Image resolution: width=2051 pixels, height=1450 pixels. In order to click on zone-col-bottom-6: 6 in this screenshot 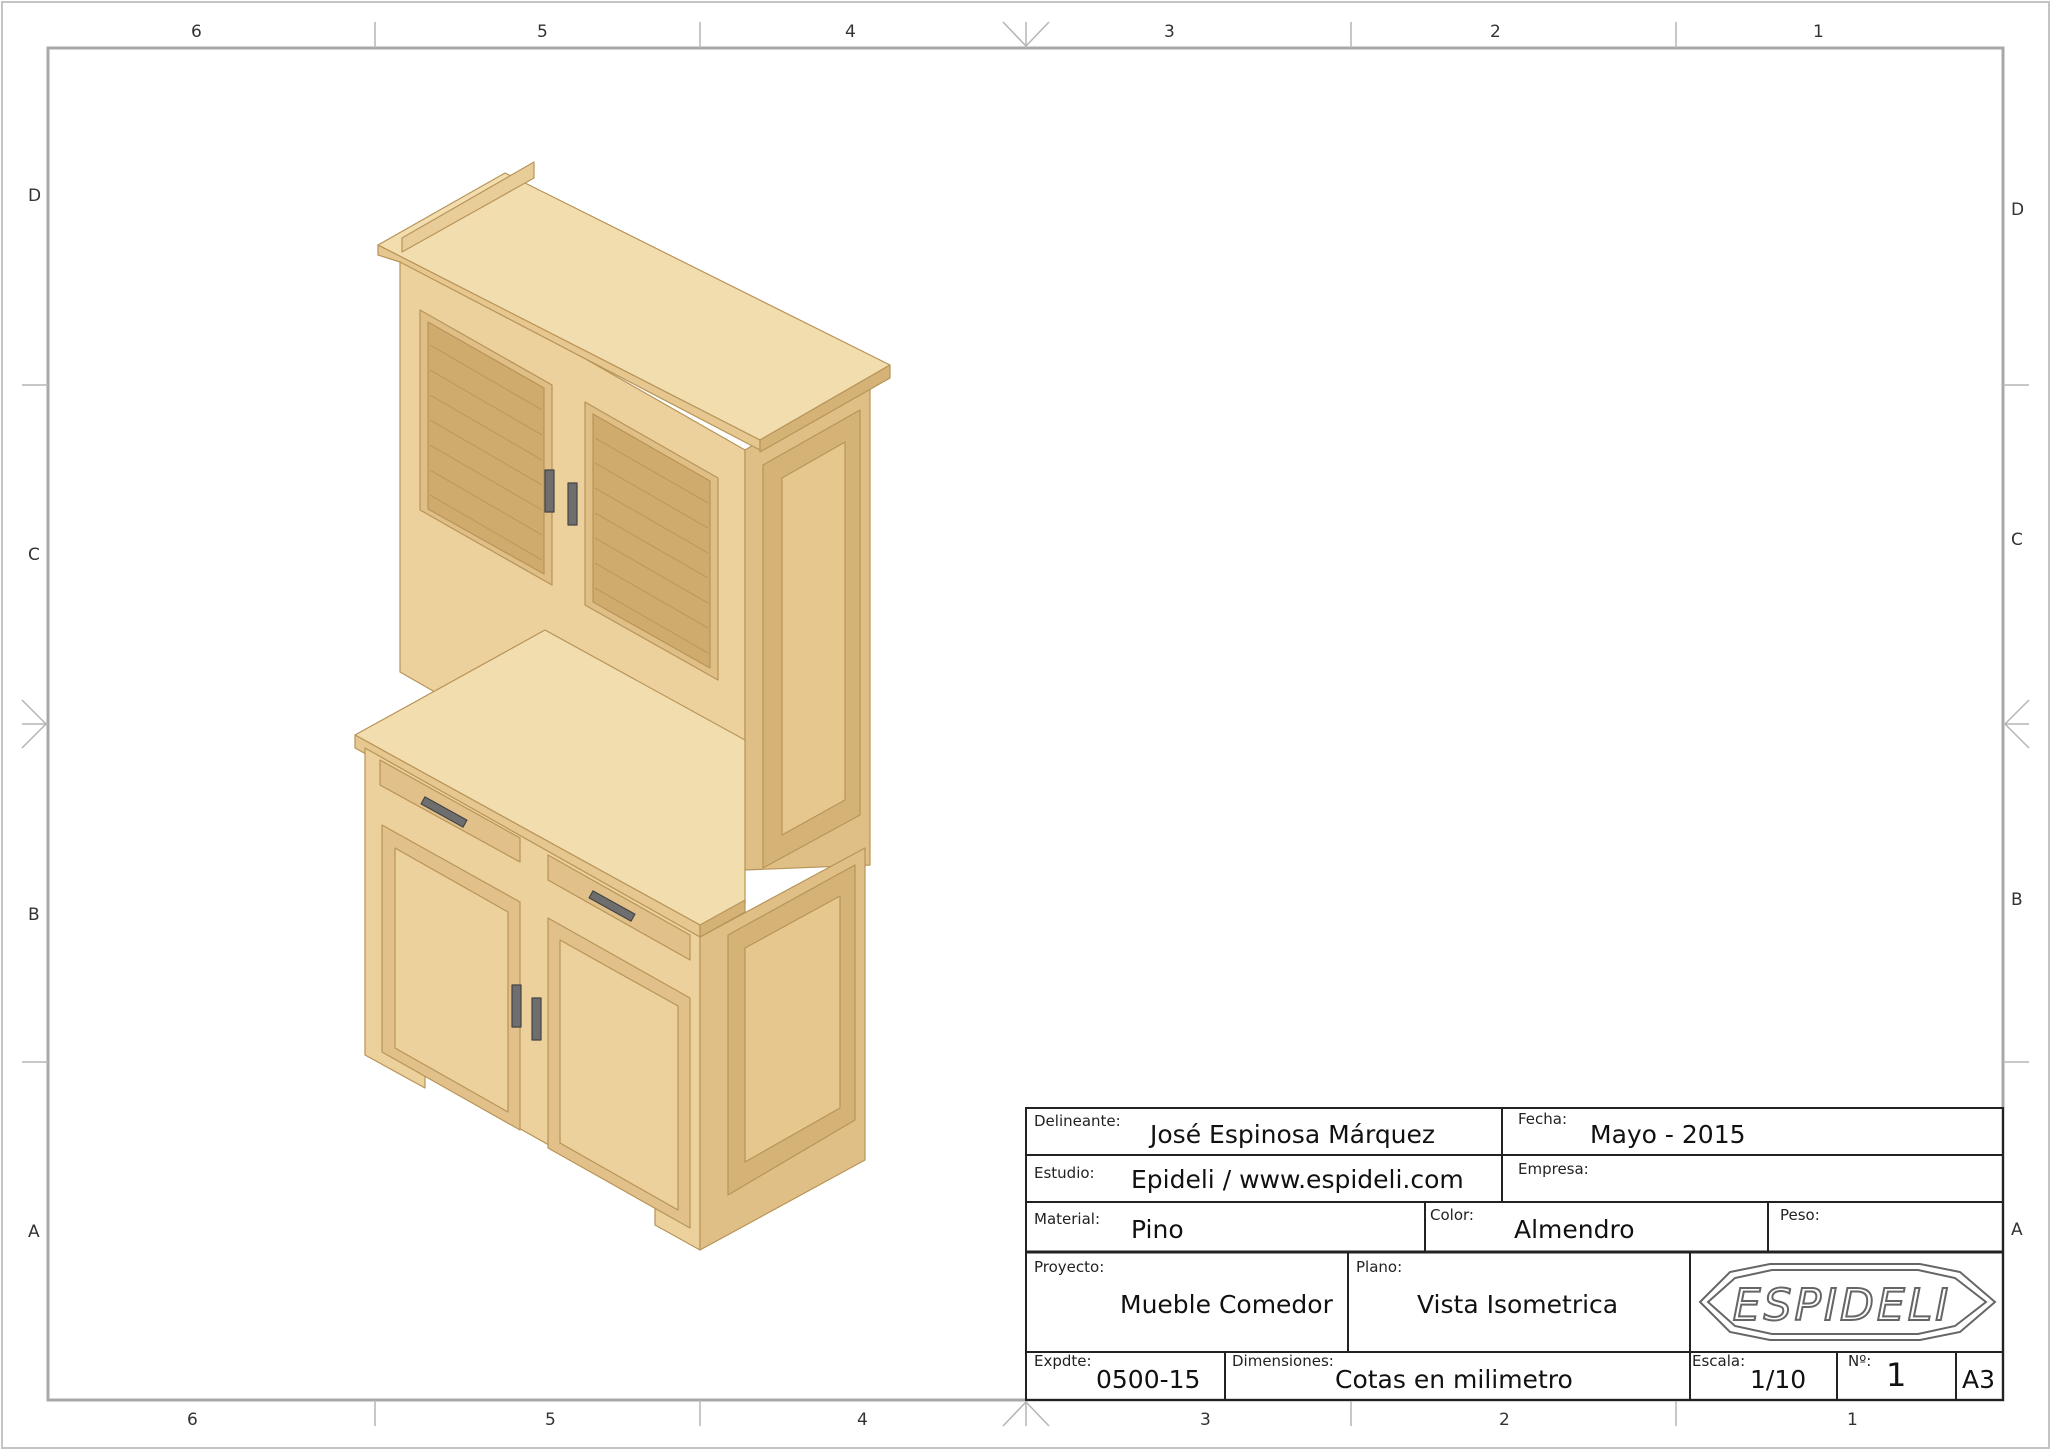, I will do `click(192, 1420)`.